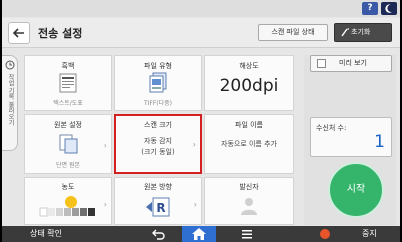  What do you see at coordinates (356, 234) in the screenshot?
I see `stop-button: 중지` at bounding box center [356, 234].